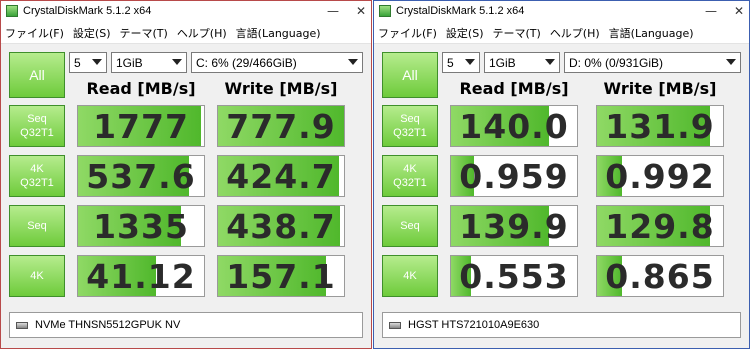  I want to click on write-value: 157.1, so click(281, 276).